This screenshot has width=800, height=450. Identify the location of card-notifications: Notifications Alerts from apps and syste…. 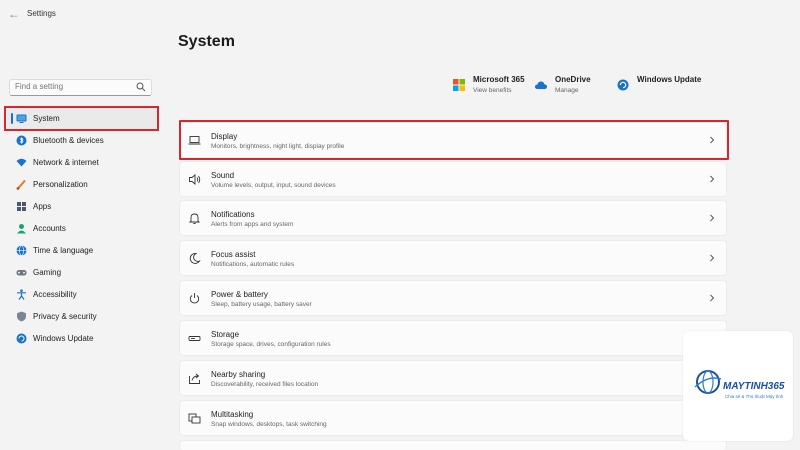
(453, 218).